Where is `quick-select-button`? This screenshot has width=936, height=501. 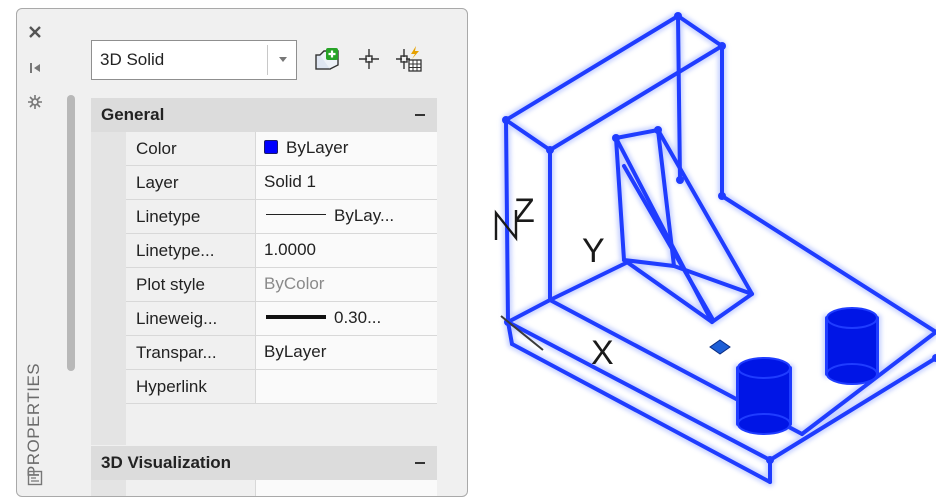
quick-select-button is located at coordinates (327, 59).